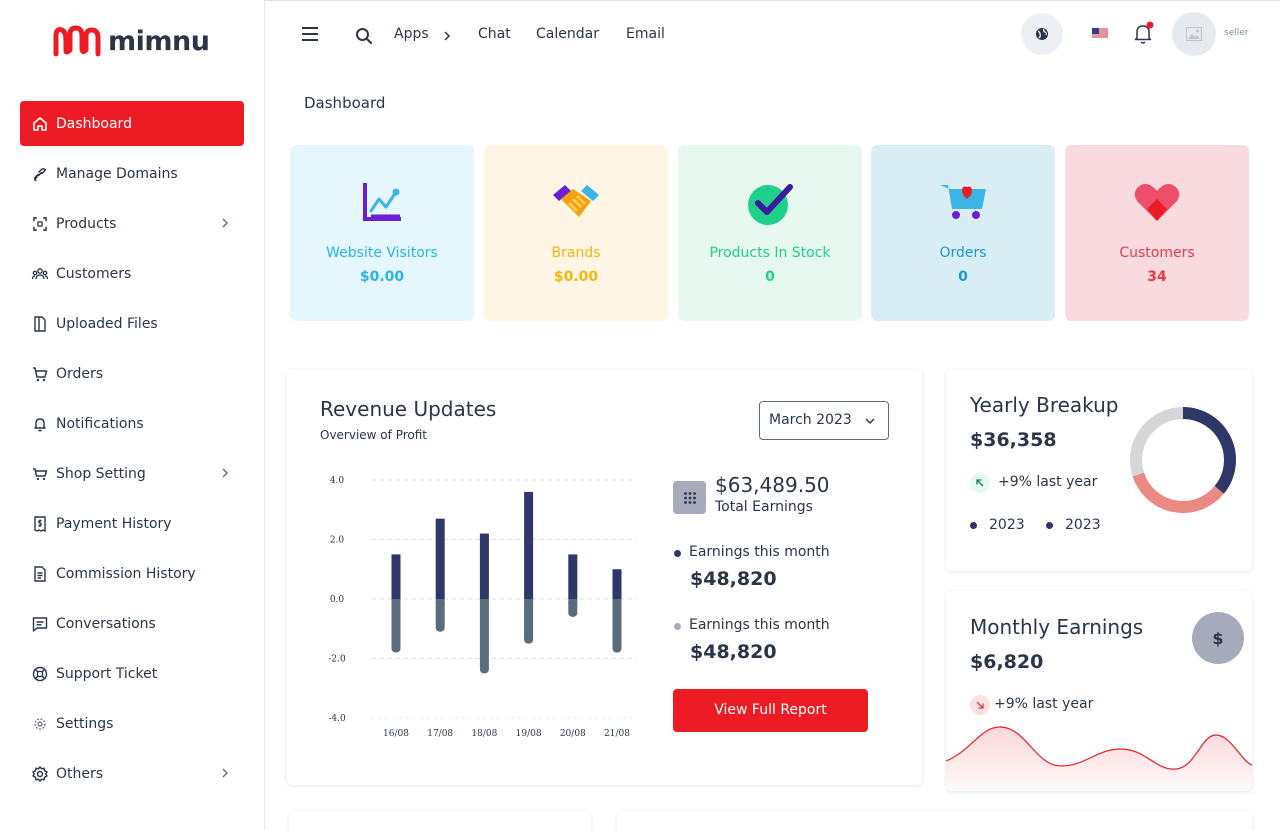  Describe the element at coordinates (345, 103) in the screenshot. I see `page-title: Dashboard` at that location.